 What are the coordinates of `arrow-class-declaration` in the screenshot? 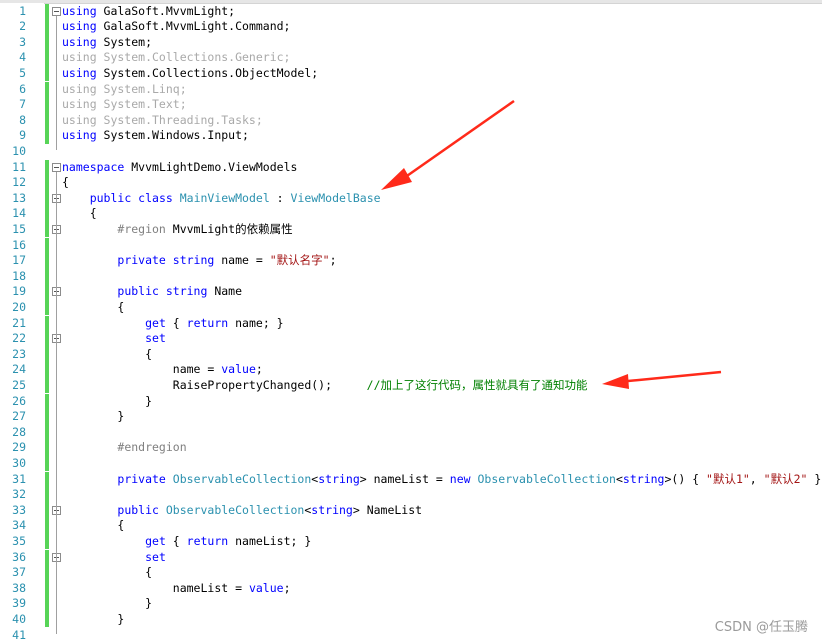 It's located at (448, 144).